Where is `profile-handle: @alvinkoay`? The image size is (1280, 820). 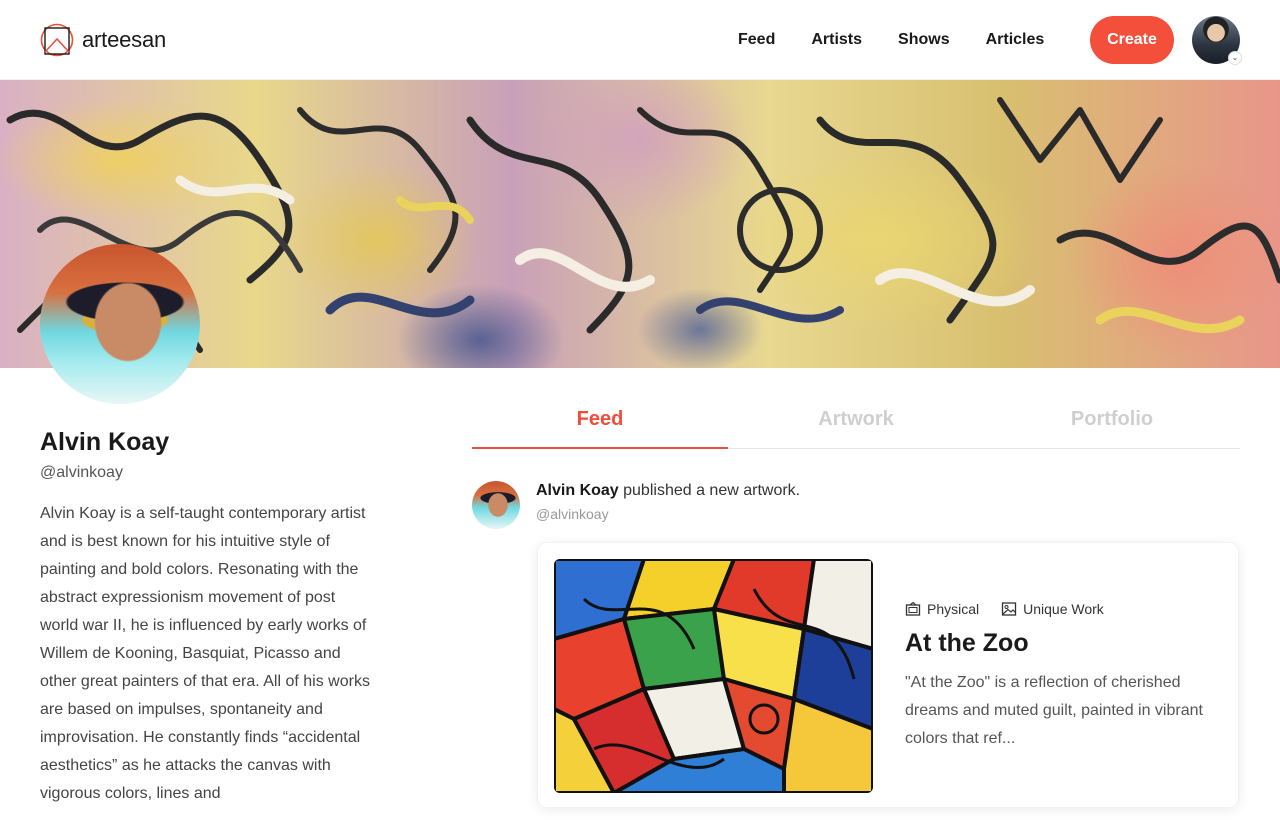
profile-handle: @alvinkoay is located at coordinates (81, 472).